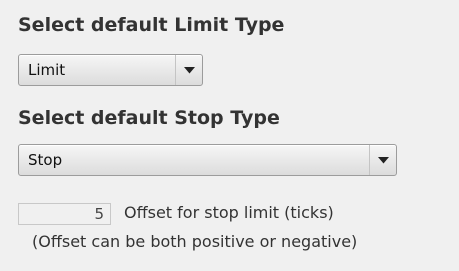  I want to click on limit-type-selected-value: Limit, so click(47, 70).